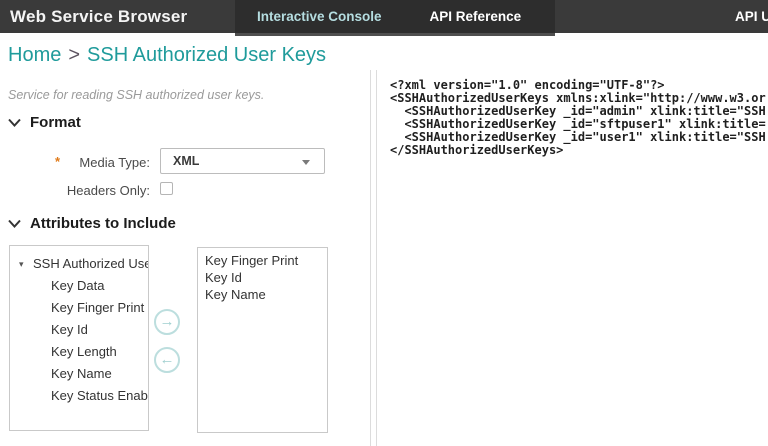 The width and height of the screenshot is (768, 446). I want to click on tree-item: Key Status Enab, so click(79, 396).